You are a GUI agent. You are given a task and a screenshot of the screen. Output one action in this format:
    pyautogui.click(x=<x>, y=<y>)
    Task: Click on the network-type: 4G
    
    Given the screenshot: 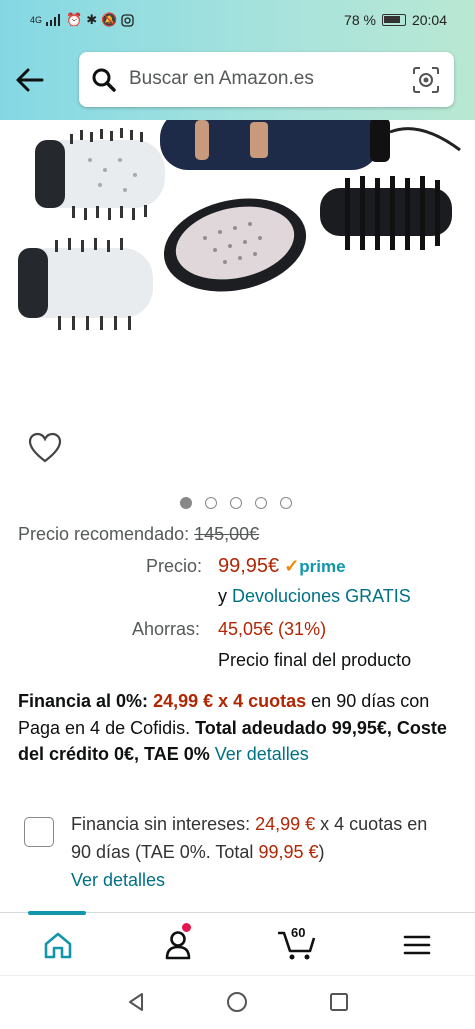 What is the action you would take?
    pyautogui.click(x=36, y=19)
    